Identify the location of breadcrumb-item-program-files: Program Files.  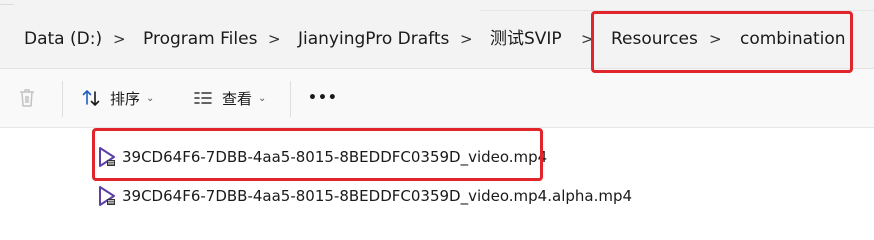
(200, 39).